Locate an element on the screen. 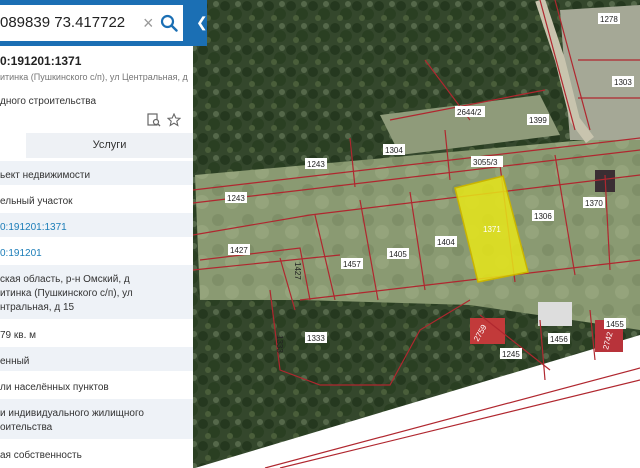 The image size is (640, 468). list-item-text: нтральная, д 15 is located at coordinates (37, 307).